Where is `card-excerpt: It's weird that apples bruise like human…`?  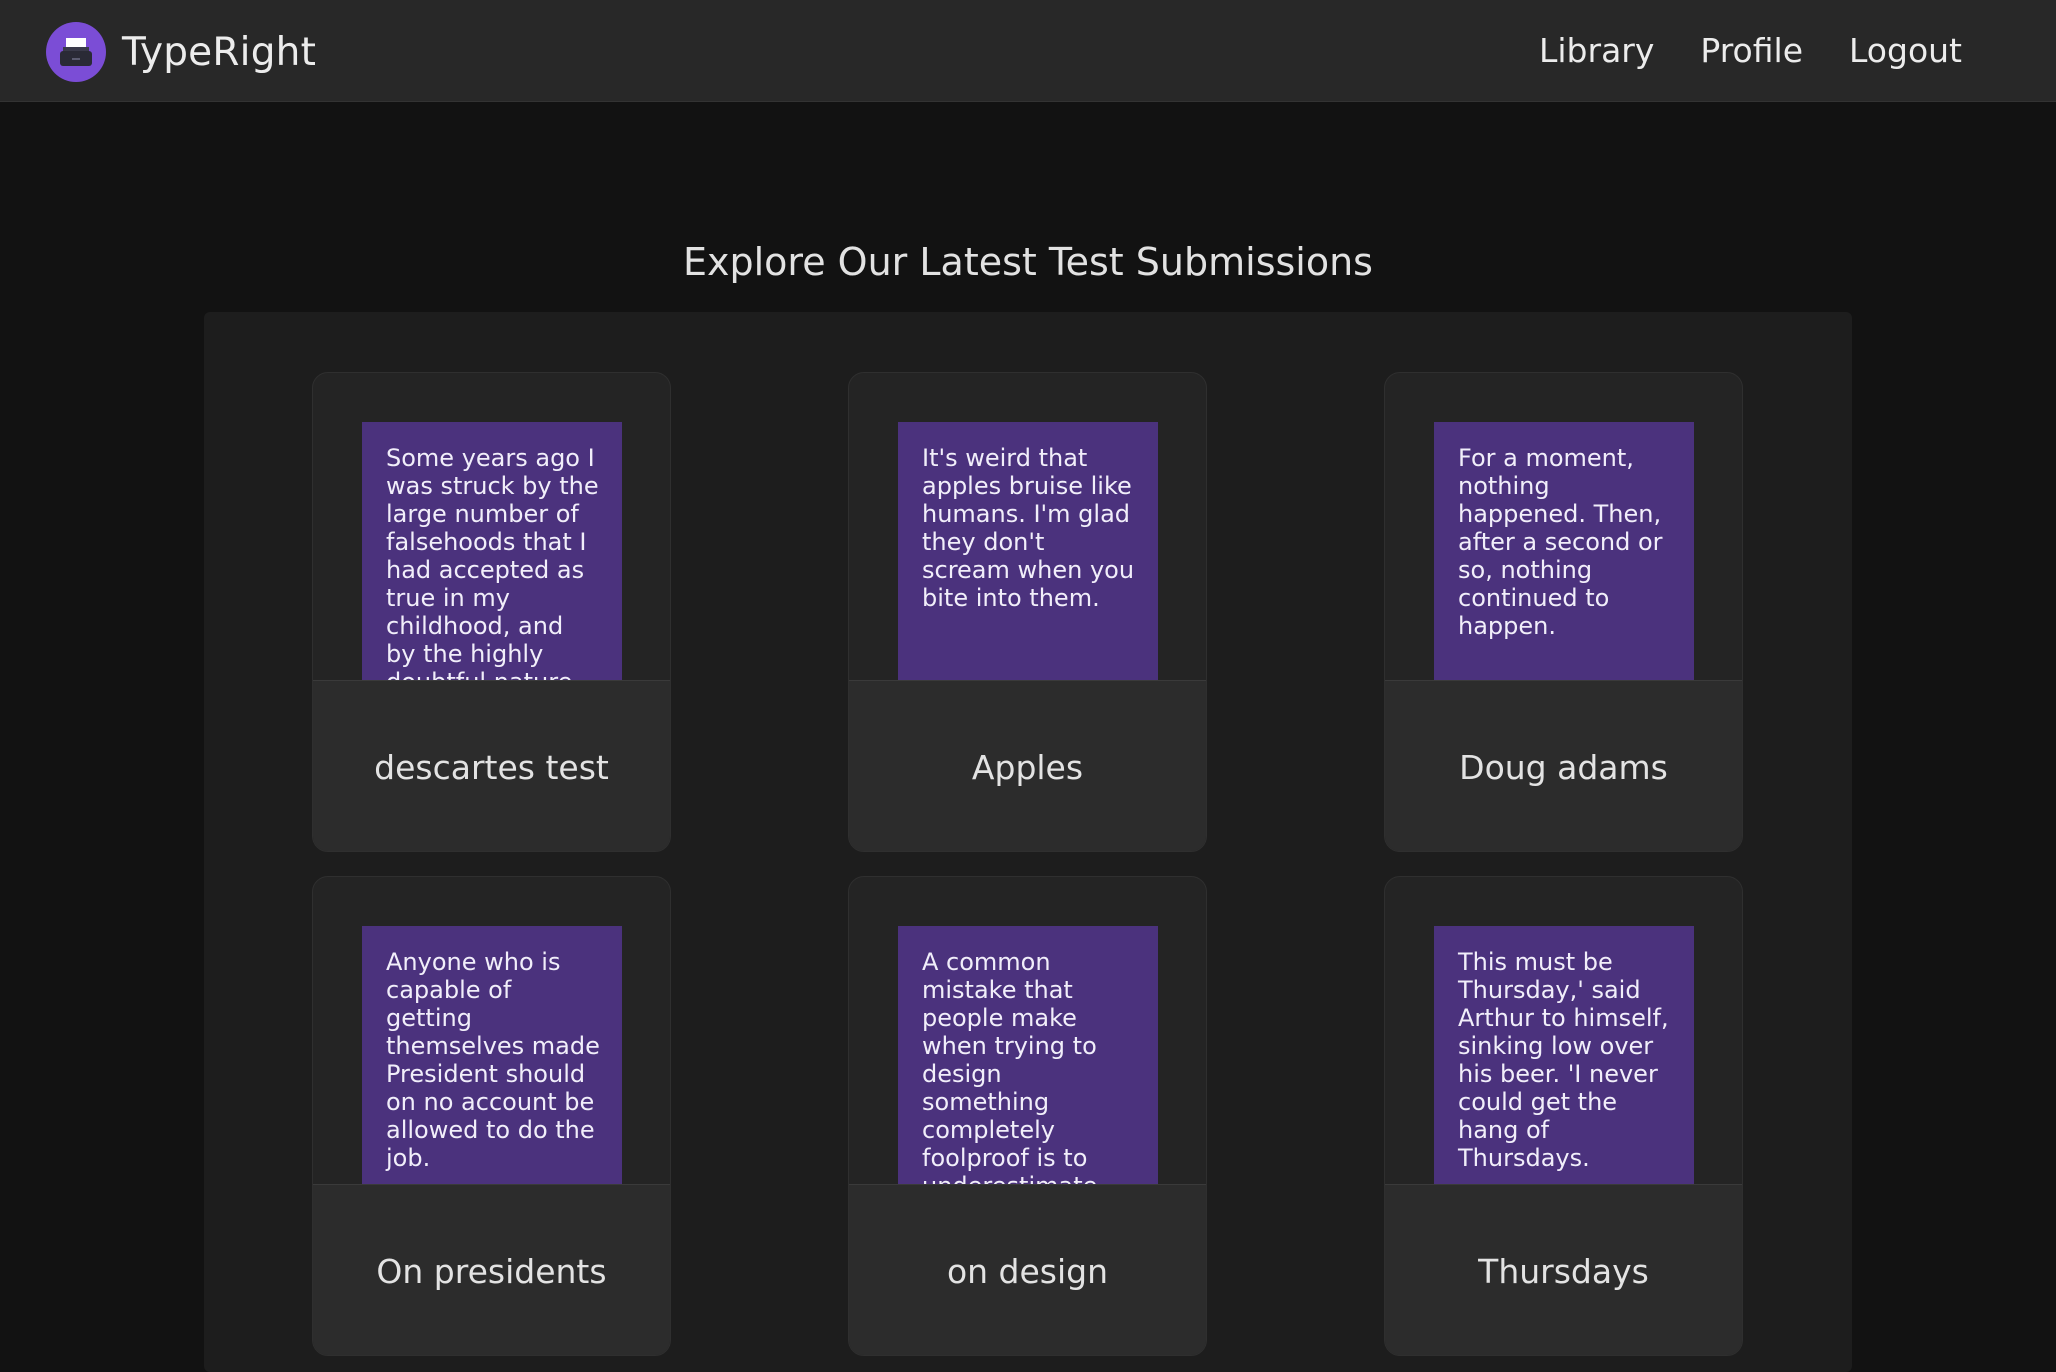
card-excerpt: It's weird that apples bruise like human… is located at coordinates (1028, 528).